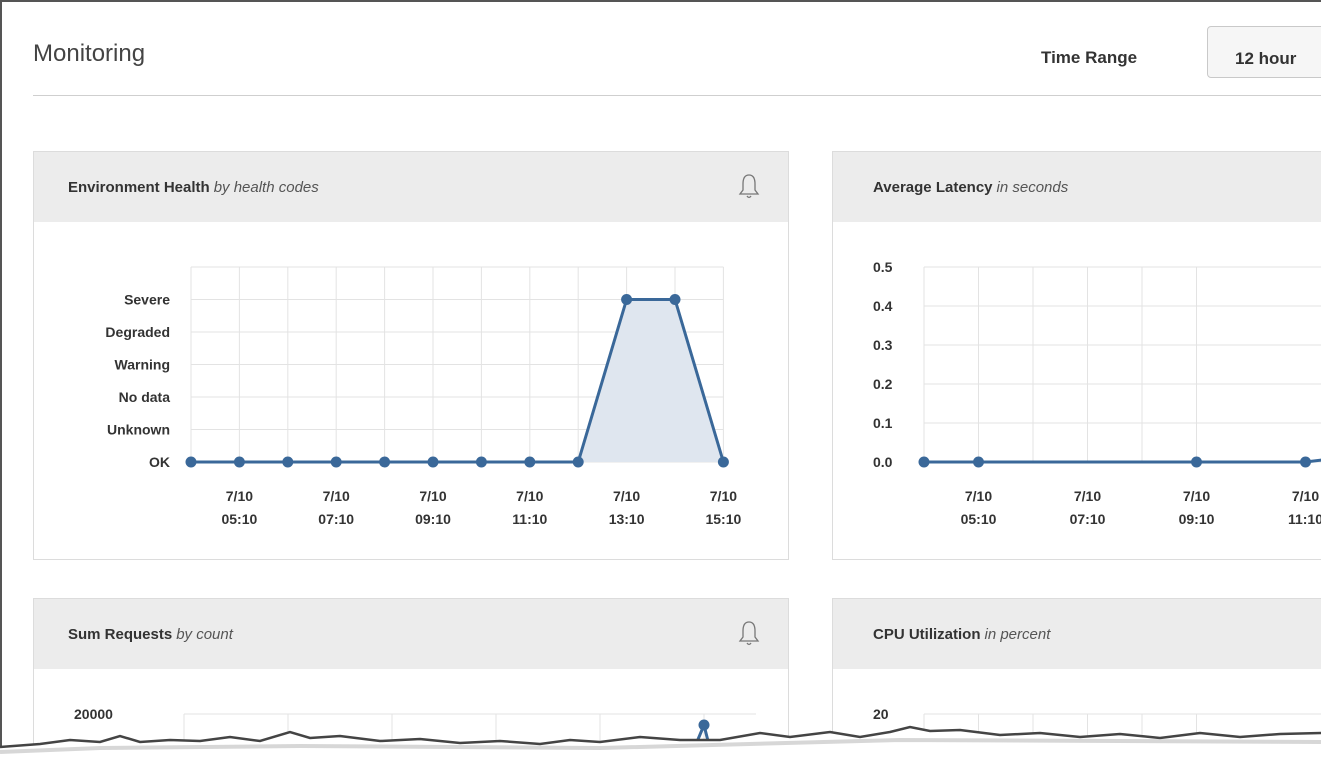 This screenshot has height=760, width=1321. I want to click on panel-title-main: Sum Requests, so click(120, 634).